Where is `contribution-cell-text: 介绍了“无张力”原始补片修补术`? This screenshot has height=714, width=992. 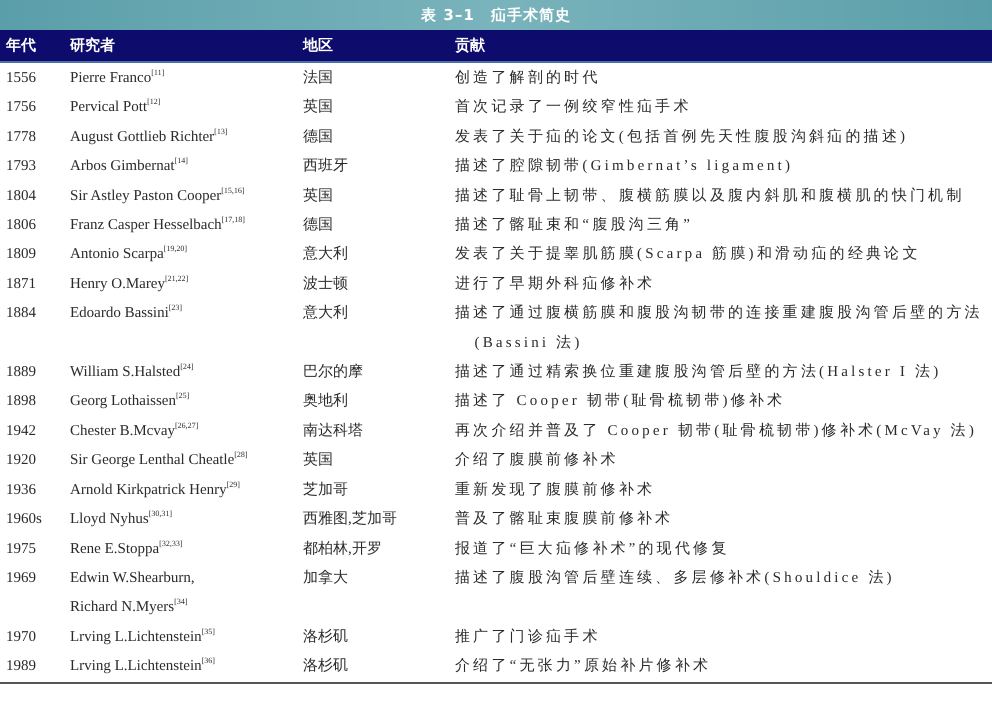
contribution-cell-text: 介绍了“无张力”原始补片修补术 is located at coordinates (583, 666).